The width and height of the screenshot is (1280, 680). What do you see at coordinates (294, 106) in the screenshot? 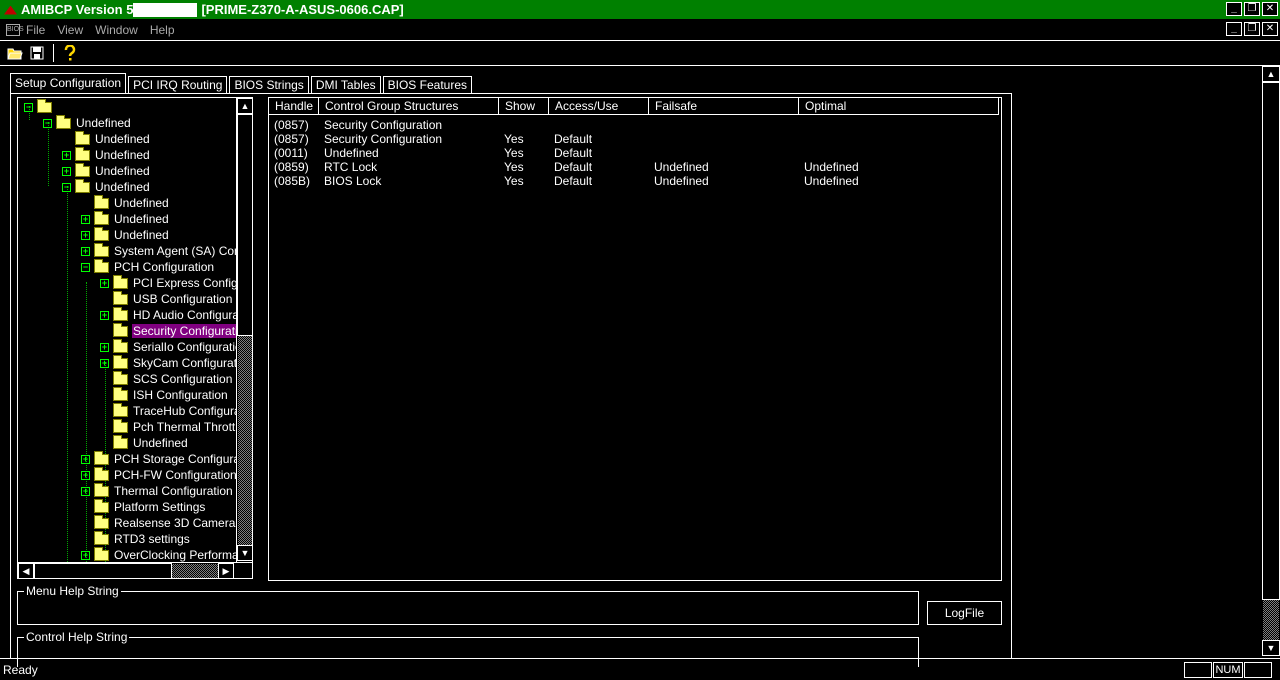
I see `column-header-handle: Handle` at bounding box center [294, 106].